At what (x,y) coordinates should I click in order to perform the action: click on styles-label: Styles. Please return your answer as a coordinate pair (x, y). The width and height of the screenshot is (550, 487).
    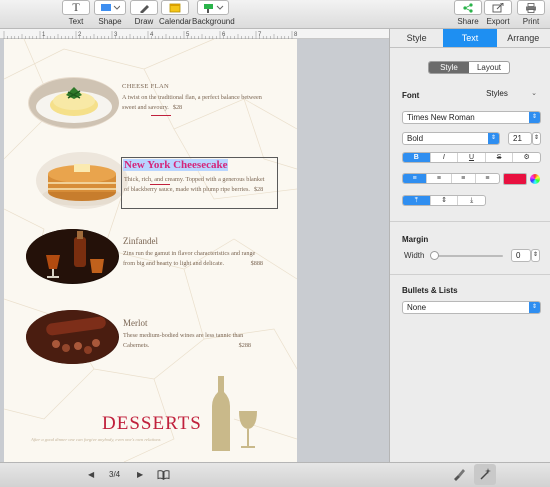
    Looking at the image, I should click on (497, 93).